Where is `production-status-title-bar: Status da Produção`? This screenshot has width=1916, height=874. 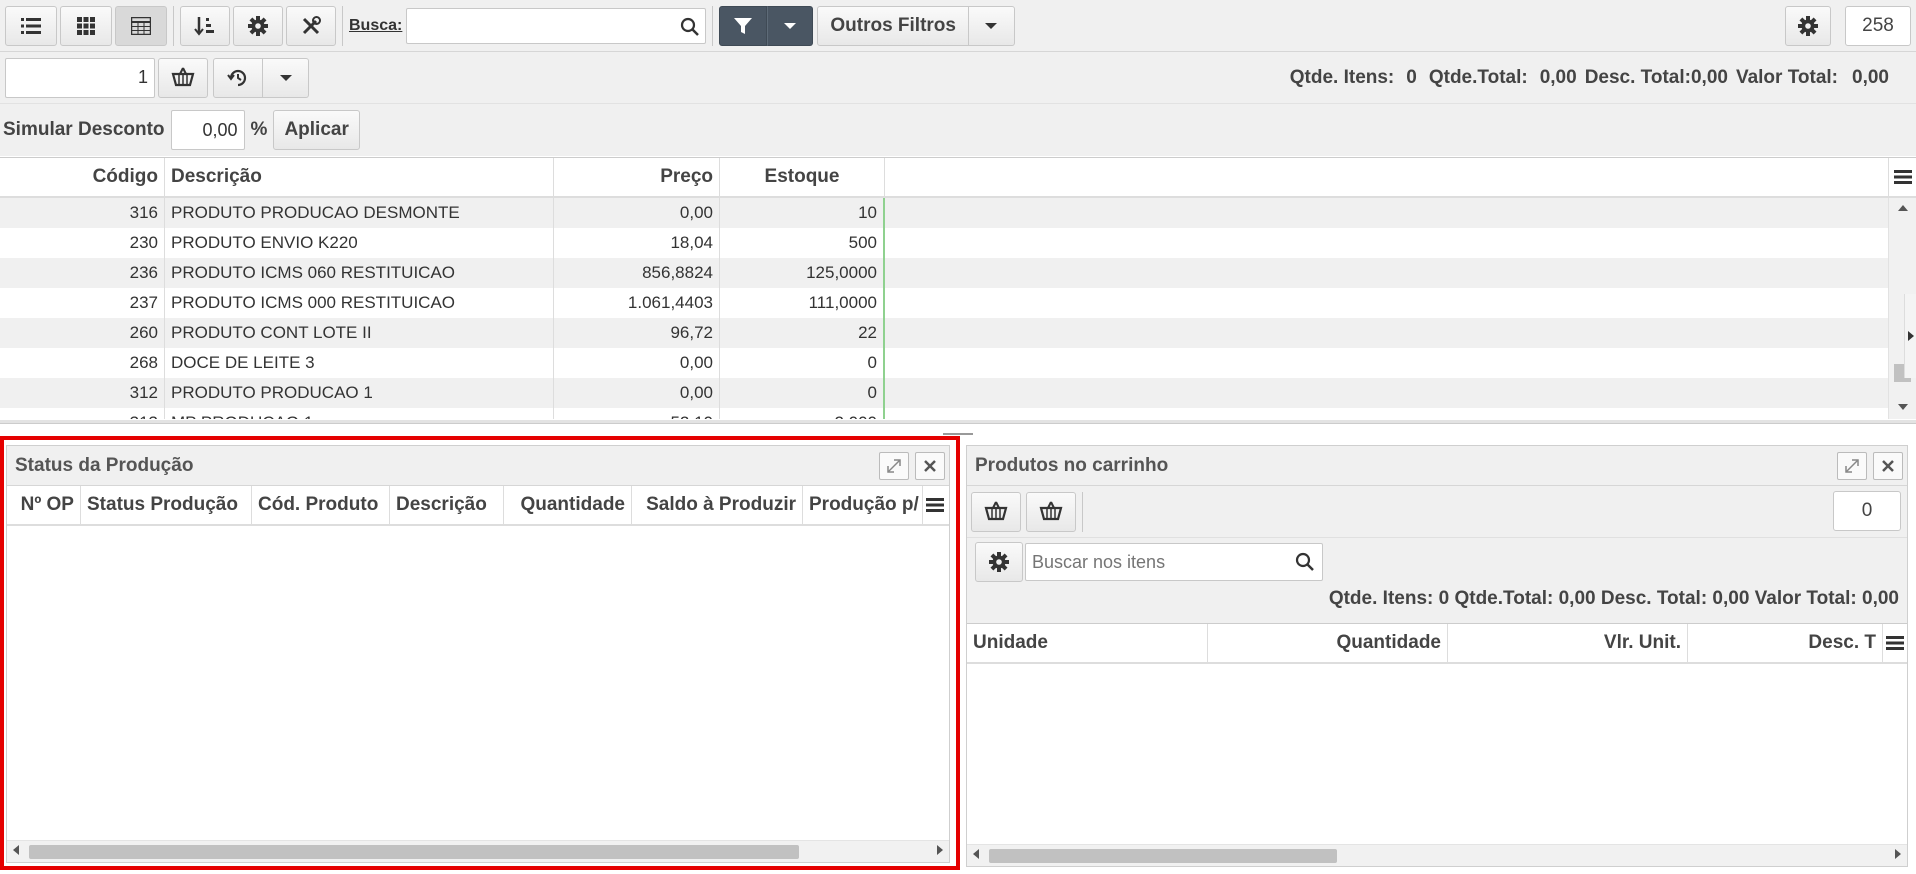
production-status-title-bar: Status da Produção is located at coordinates (478, 466).